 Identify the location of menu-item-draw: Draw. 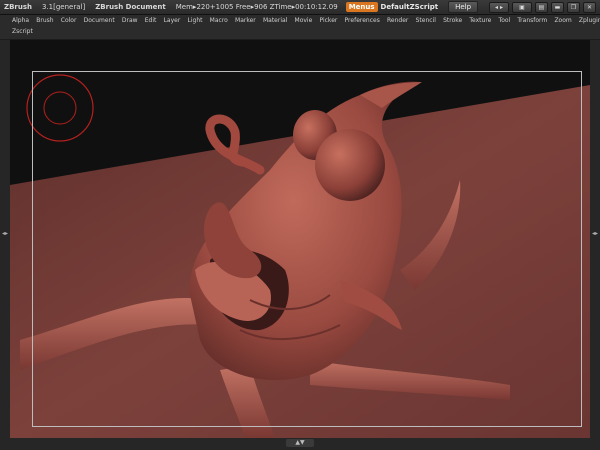
(130, 20).